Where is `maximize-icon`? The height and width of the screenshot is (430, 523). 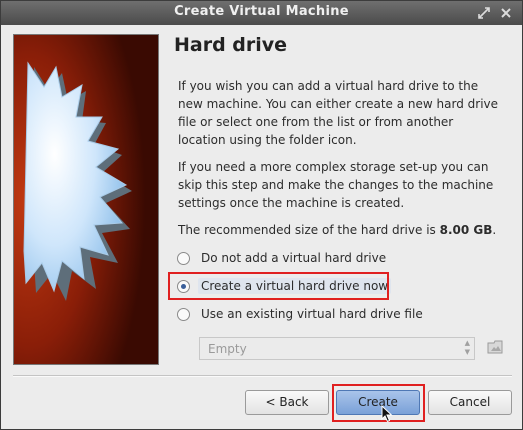
maximize-icon is located at coordinates (484, 13).